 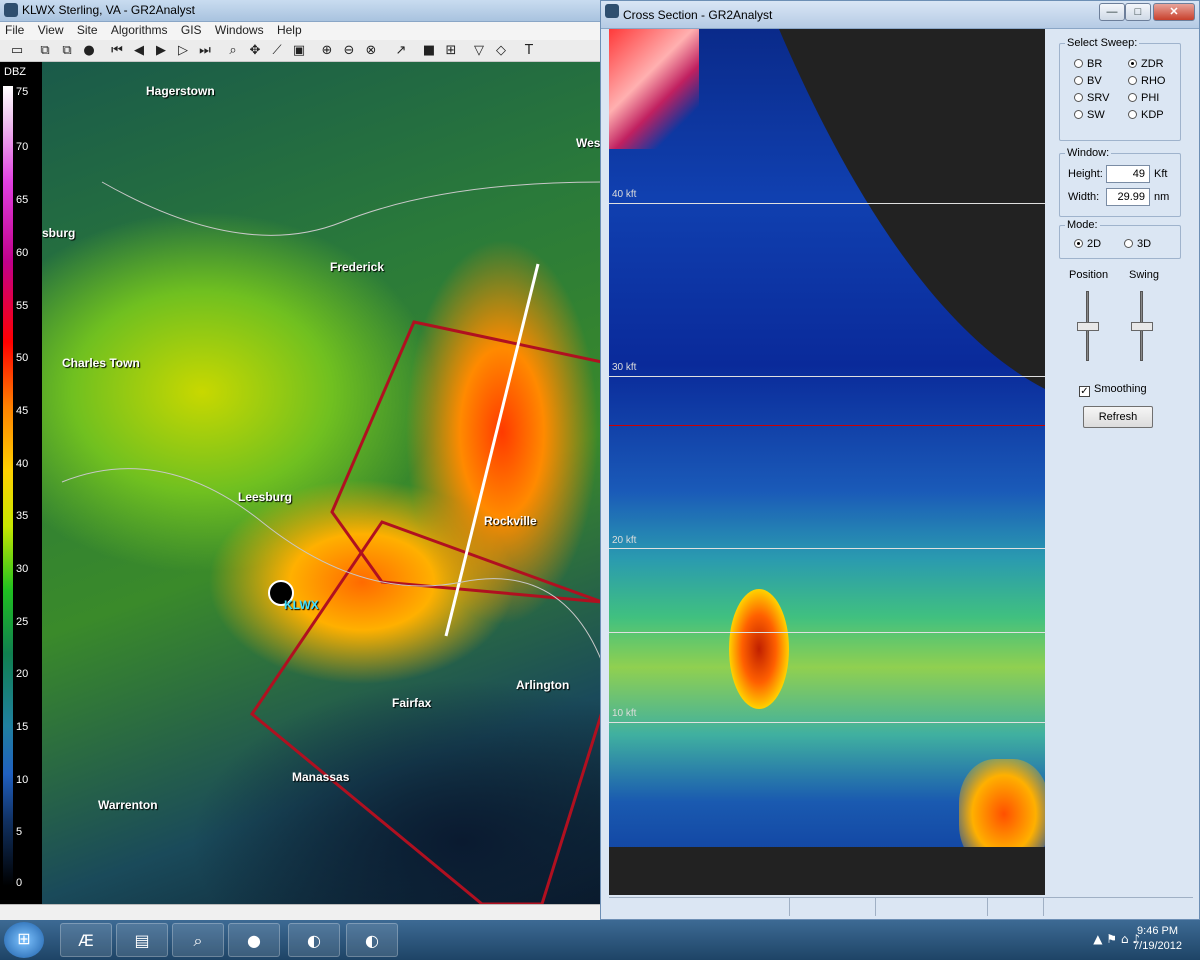 What do you see at coordinates (1152, 64) in the screenshot?
I see `option-label: ZDR` at bounding box center [1152, 64].